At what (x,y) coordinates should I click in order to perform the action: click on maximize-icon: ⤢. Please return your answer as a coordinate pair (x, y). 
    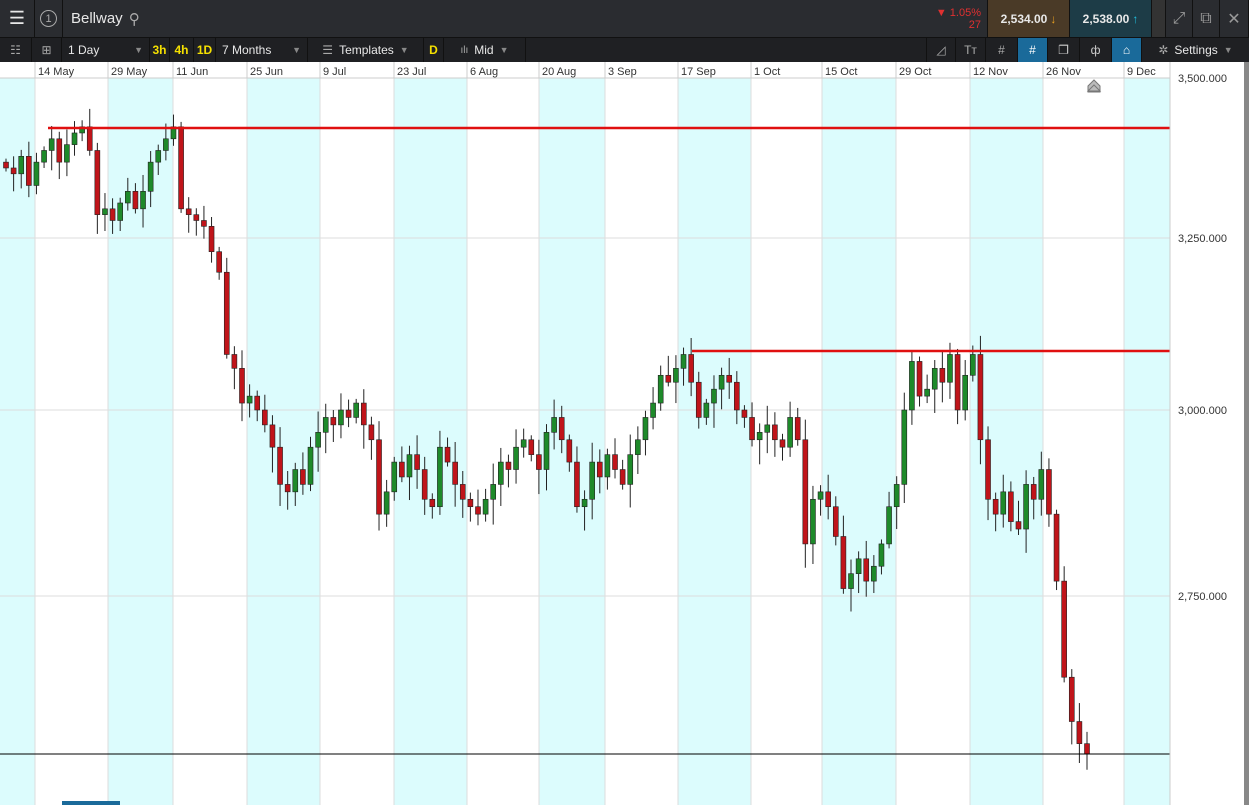
    Looking at the image, I should click on (1179, 18).